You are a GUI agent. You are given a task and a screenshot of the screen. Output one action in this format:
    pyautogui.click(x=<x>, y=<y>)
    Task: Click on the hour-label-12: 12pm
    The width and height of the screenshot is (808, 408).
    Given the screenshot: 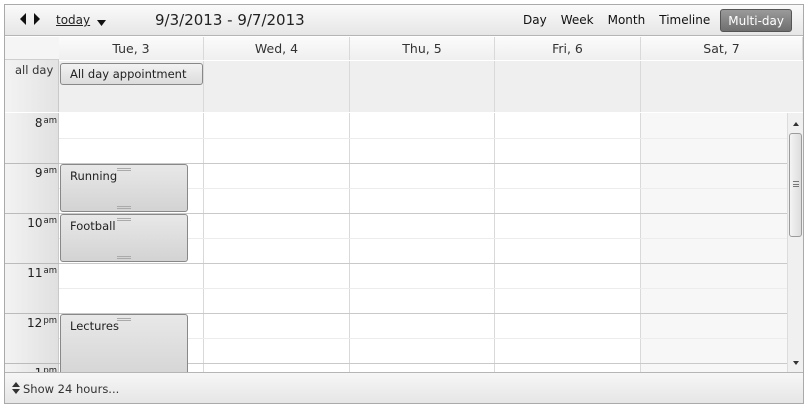 What is the action you would take?
    pyautogui.click(x=42, y=323)
    